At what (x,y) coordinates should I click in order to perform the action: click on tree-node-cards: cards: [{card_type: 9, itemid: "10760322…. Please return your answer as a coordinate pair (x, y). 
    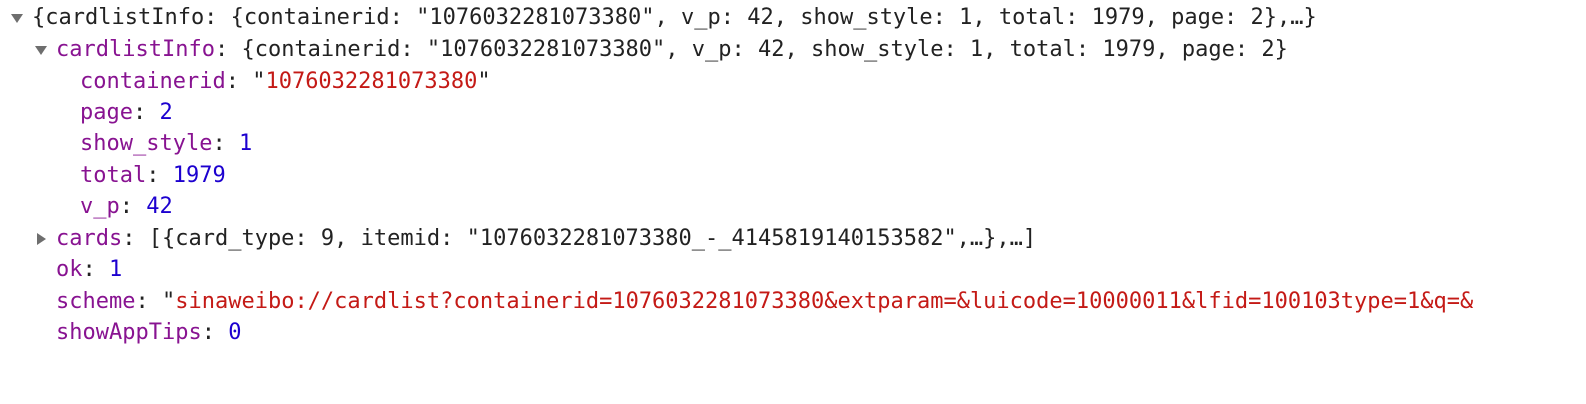
    Looking at the image, I should click on (535, 239).